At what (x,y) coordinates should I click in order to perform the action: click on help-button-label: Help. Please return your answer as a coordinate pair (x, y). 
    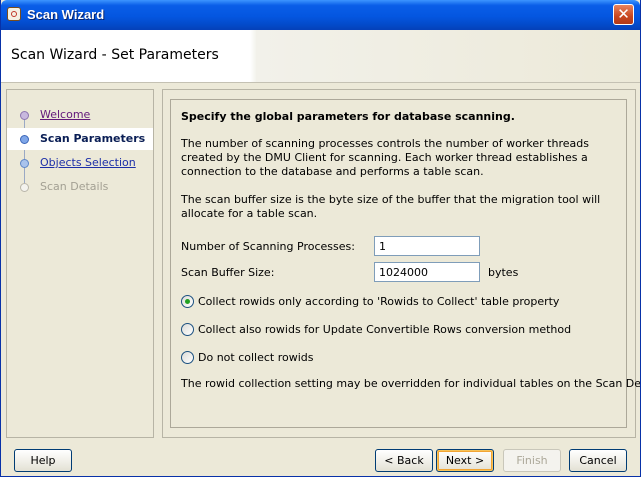
    Looking at the image, I should click on (43, 460).